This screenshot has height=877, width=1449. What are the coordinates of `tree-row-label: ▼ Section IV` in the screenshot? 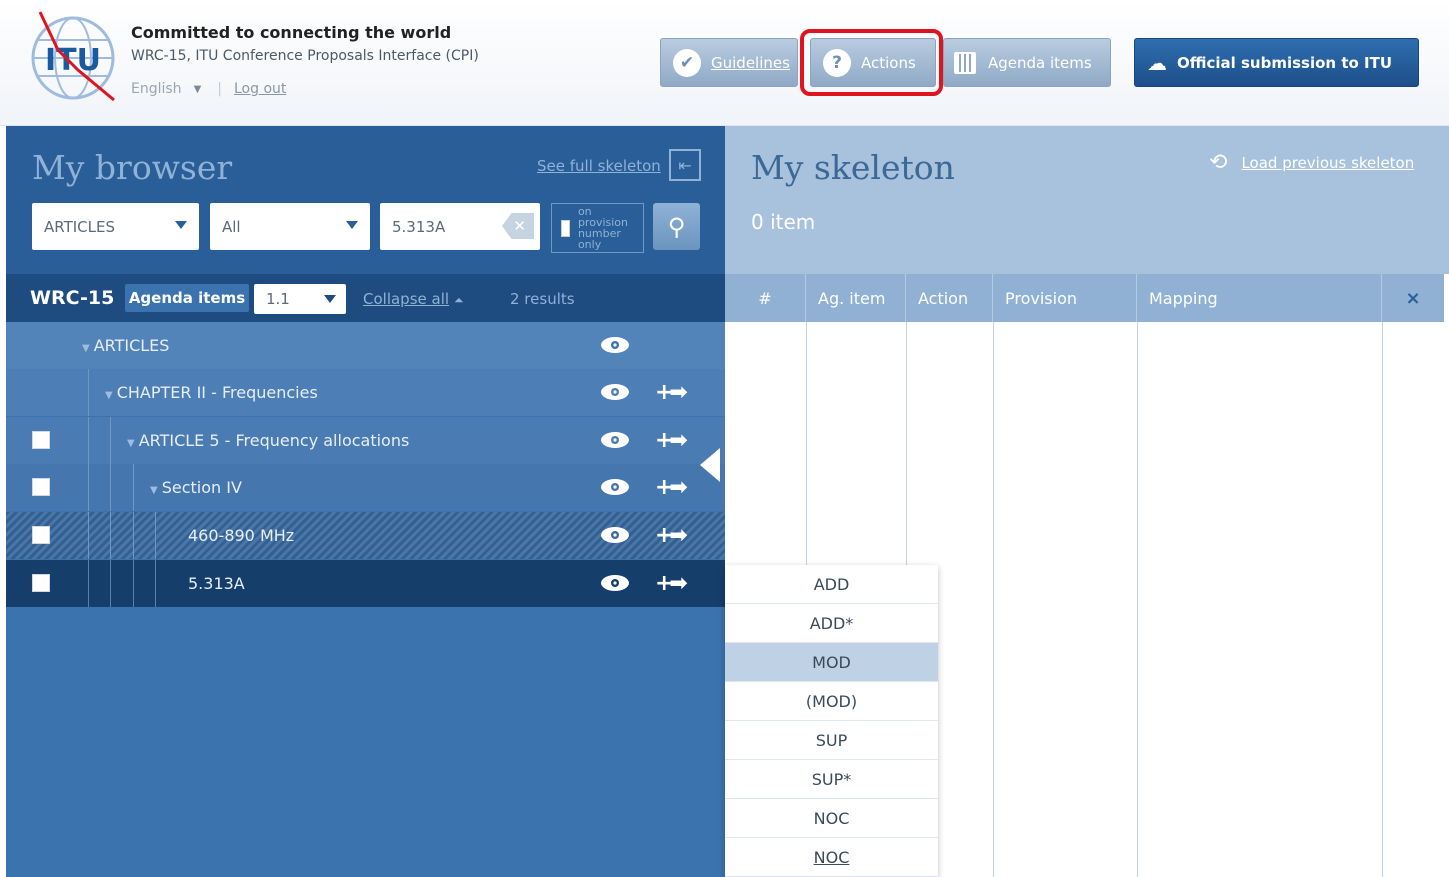 It's located at (196, 487).